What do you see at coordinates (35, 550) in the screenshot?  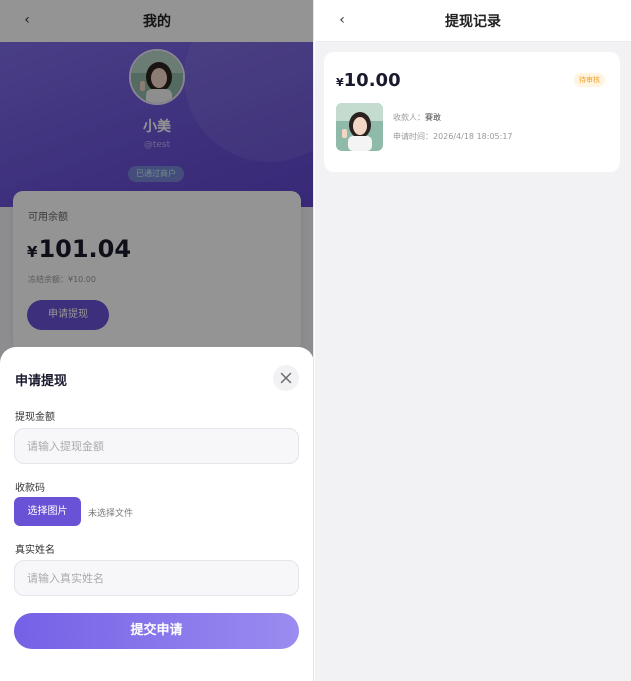 I see `realname-label: 真实姓名` at bounding box center [35, 550].